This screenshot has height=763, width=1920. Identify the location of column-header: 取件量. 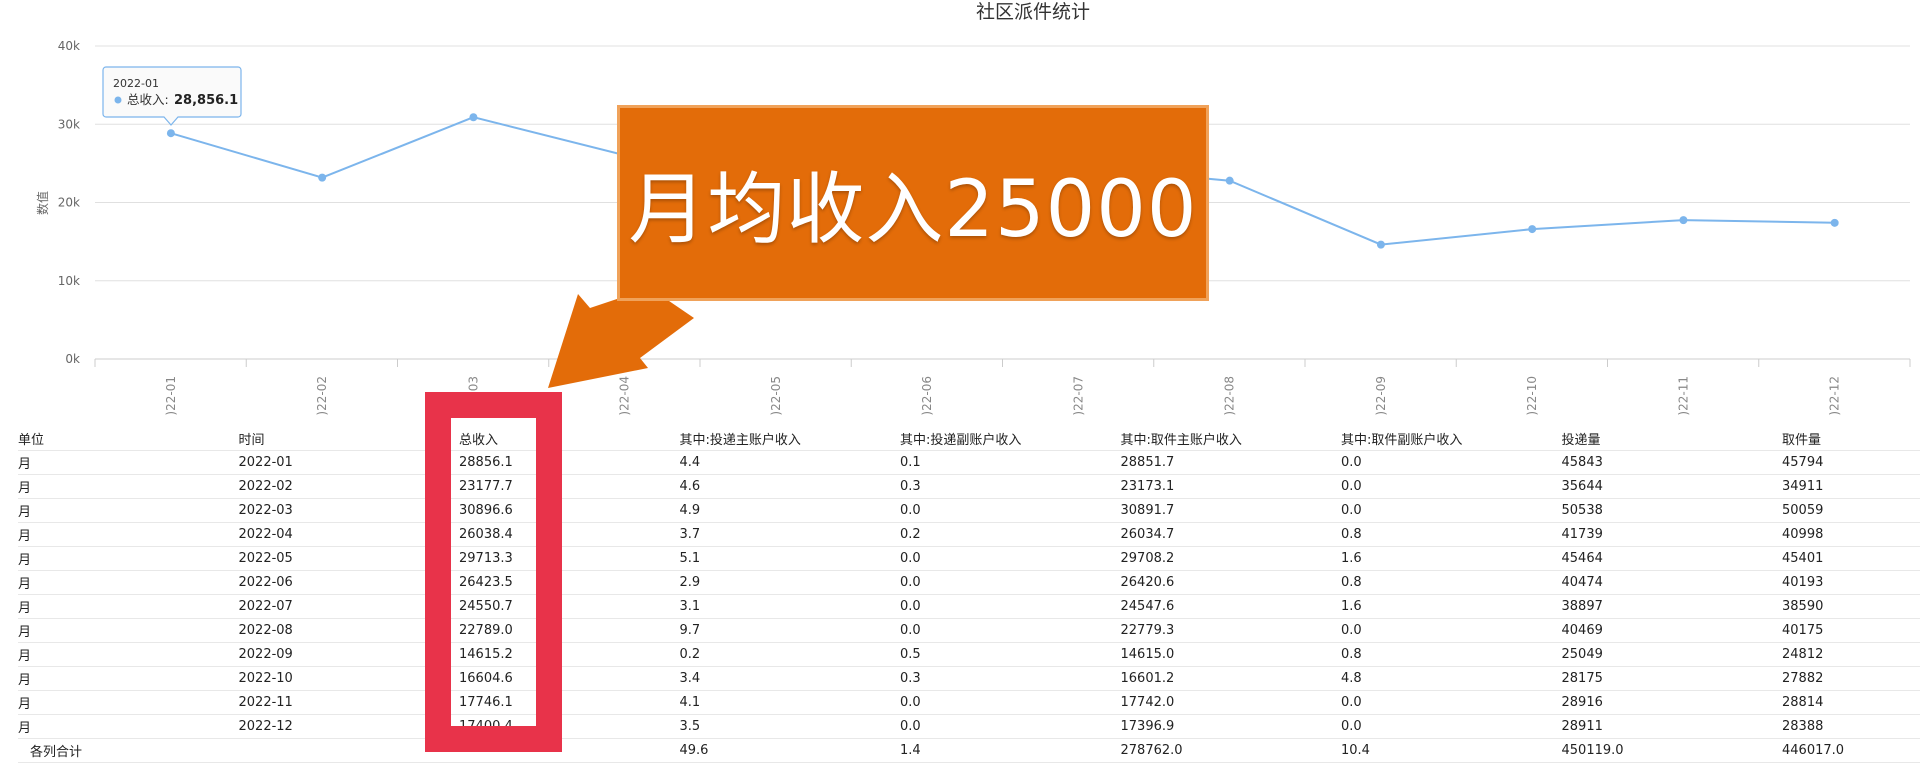
(1851, 438).